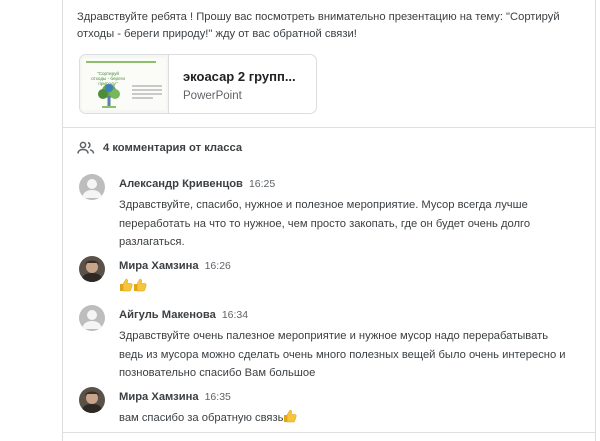  Describe the element at coordinates (217, 266) in the screenshot. I see `comment-time: 16:26` at that location.